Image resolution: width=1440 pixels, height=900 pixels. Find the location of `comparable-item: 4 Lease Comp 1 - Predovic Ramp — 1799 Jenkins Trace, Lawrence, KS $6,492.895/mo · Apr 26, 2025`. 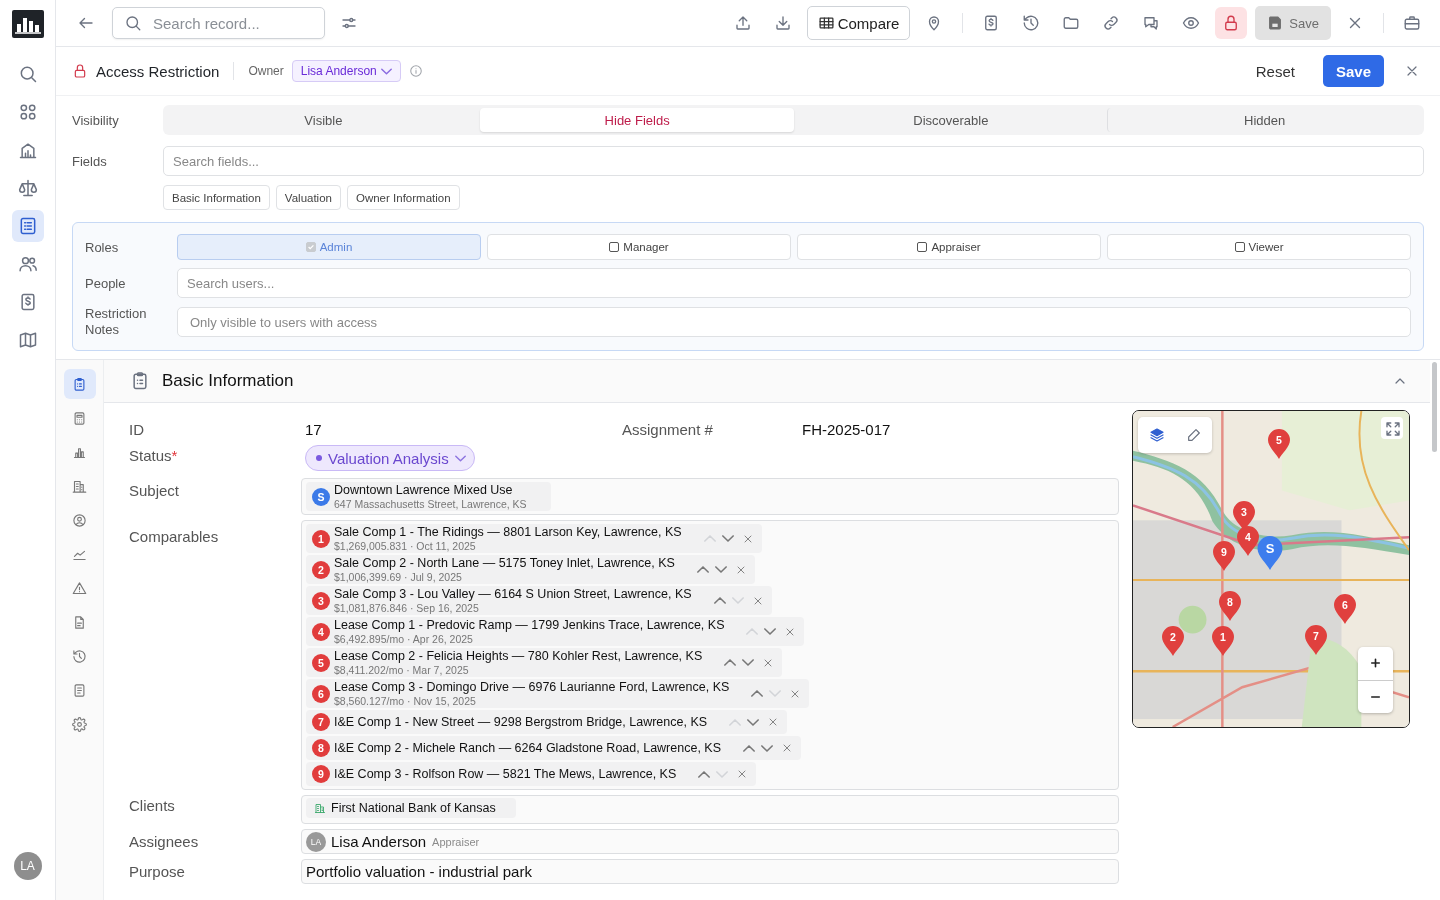

comparable-item: 4 Lease Comp 1 - Predovic Ramp — 1799 Jenkins Trace, Lawrence, KS $6,492.895/mo · Apr 26, 2025 is located at coordinates (555, 631).